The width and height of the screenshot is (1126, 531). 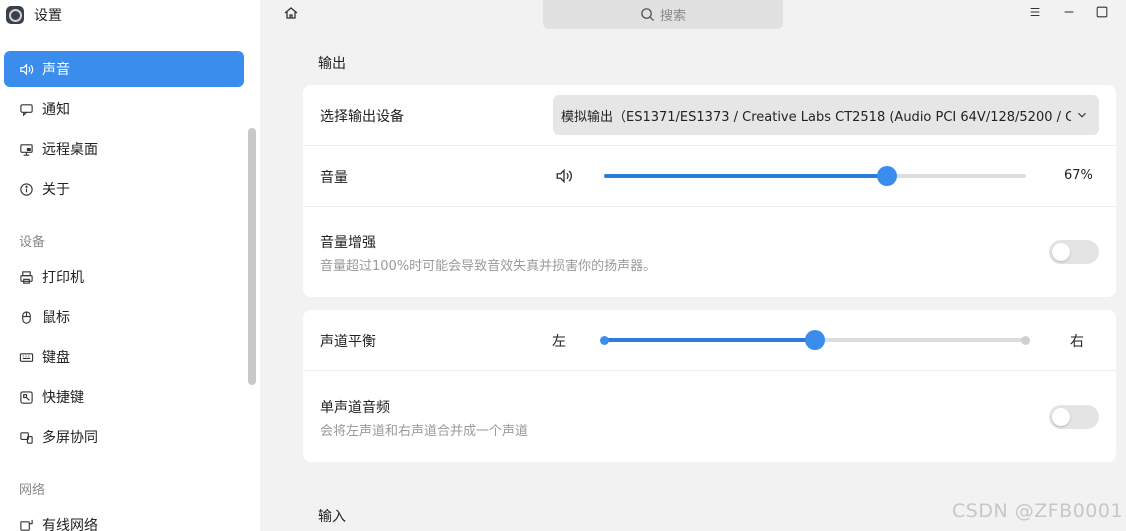 I want to click on sidebar-item-notifications: 通知, so click(x=124, y=109).